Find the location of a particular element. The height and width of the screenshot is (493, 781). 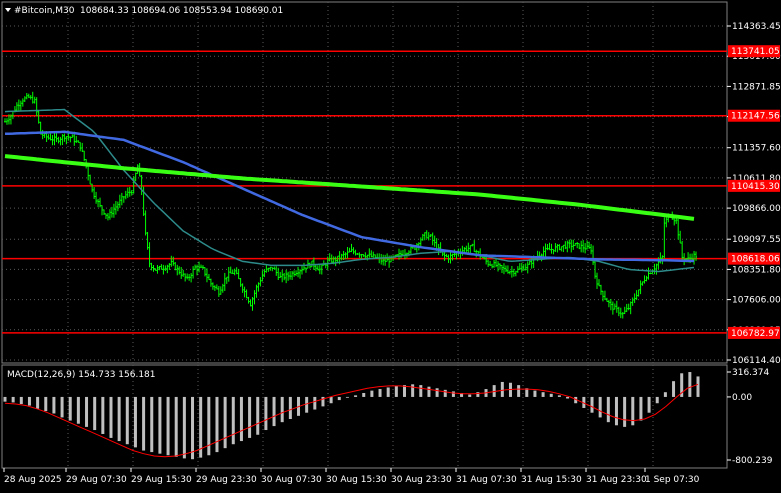

price-tick-label: 109866.00 is located at coordinates (756, 209).